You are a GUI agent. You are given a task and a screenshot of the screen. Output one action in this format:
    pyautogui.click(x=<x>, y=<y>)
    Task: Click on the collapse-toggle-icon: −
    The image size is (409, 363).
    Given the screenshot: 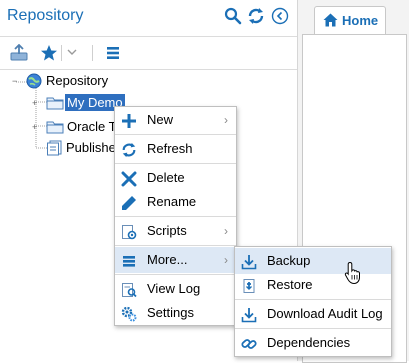 What is the action you would take?
    pyautogui.click(x=16, y=81)
    